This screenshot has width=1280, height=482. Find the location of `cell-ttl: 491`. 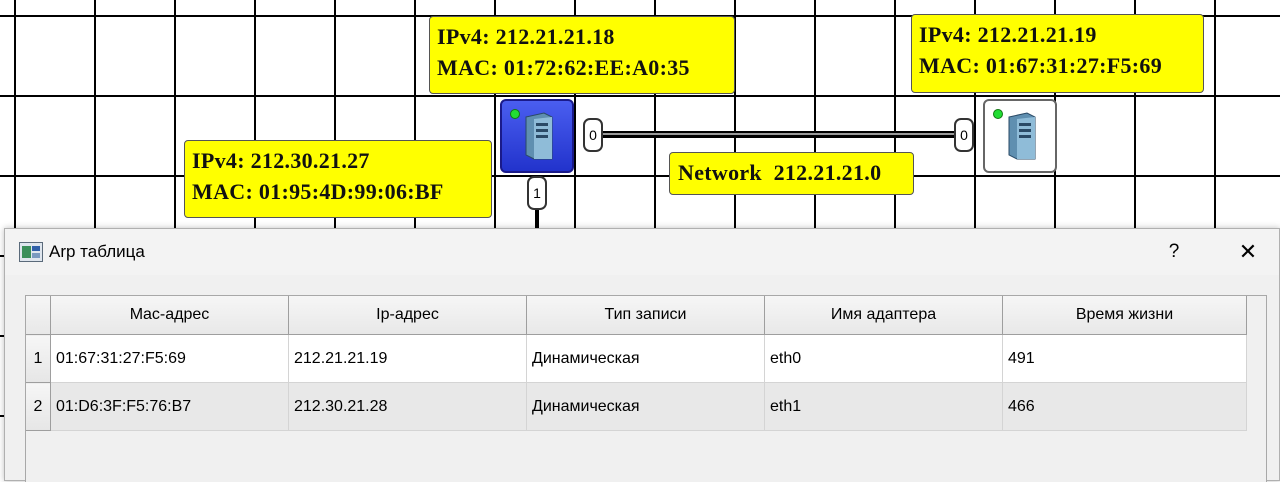

cell-ttl: 491 is located at coordinates (1124, 358).